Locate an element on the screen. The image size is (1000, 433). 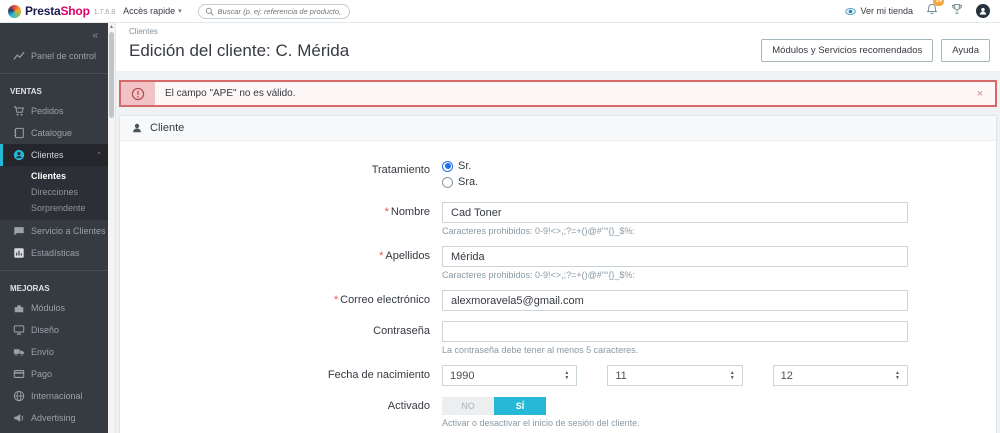
sidebar-item-catalogue: Catalogue is located at coordinates (54, 133).